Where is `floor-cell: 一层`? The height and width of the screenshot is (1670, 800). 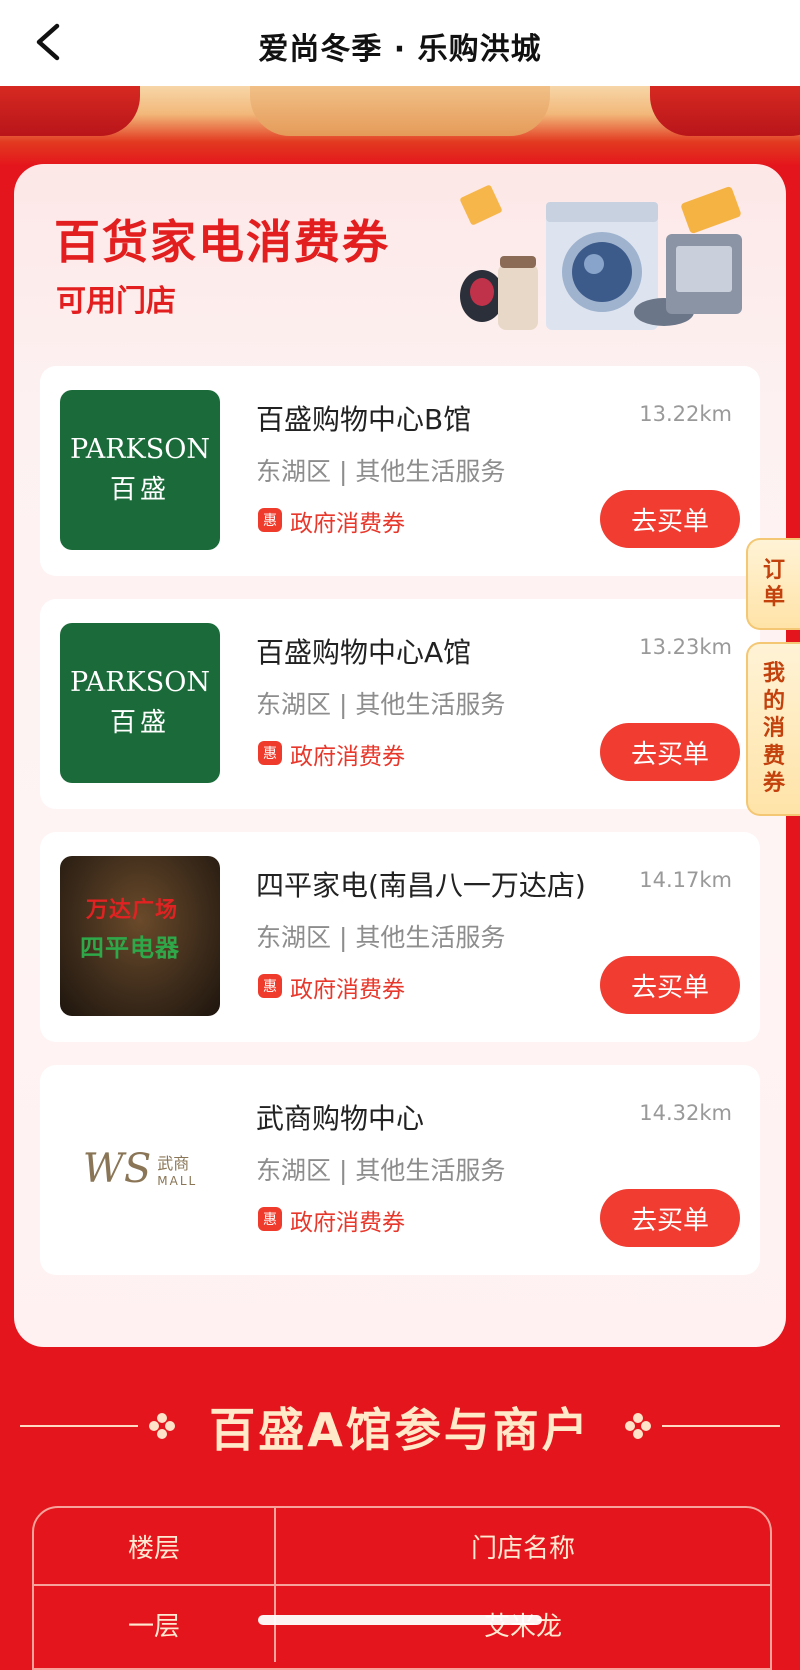 floor-cell: 一层 is located at coordinates (155, 1624).